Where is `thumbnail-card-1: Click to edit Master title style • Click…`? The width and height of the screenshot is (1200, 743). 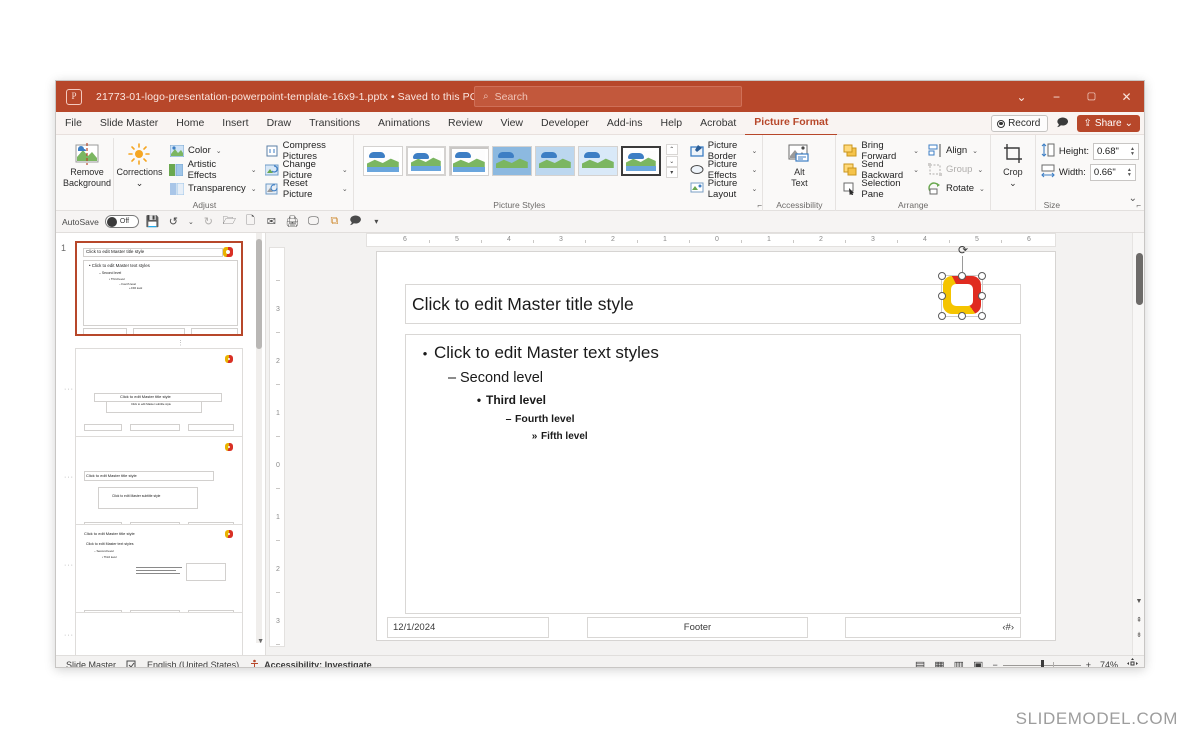 thumbnail-card-1: Click to edit Master title style • Click… is located at coordinates (159, 288).